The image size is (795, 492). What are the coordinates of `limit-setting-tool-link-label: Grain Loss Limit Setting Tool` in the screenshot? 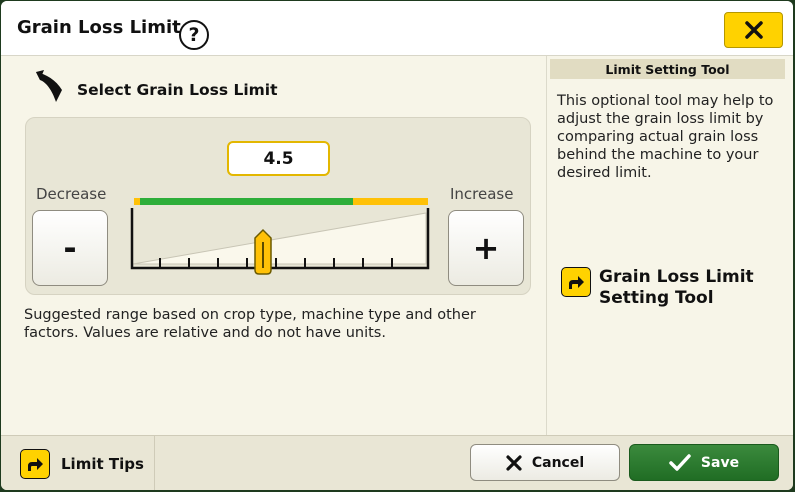 It's located at (676, 287).